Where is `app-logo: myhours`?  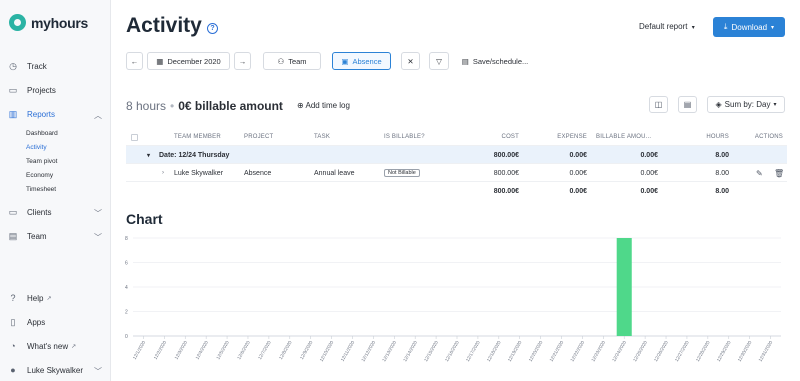 app-logo: myhours is located at coordinates (48, 22).